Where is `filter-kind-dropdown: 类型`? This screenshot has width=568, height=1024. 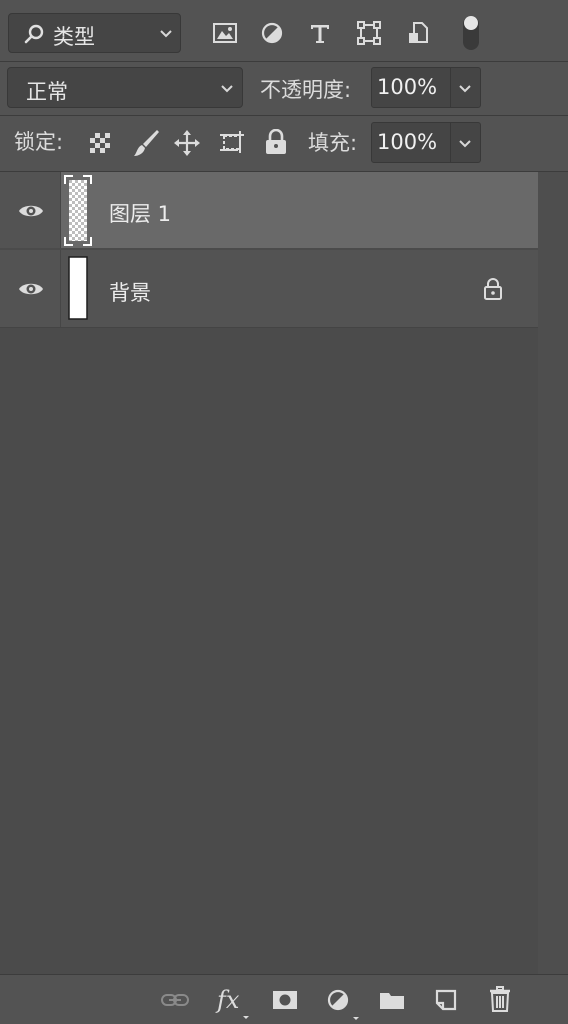
filter-kind-dropdown: 类型 is located at coordinates (94, 33).